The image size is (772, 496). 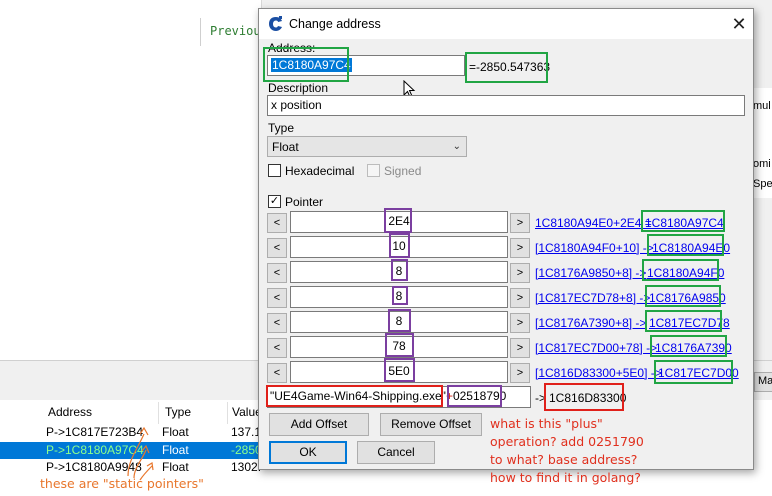 I want to click on pointer-expression: 1C8180A94E0+2E4 =, so click(x=593, y=223).